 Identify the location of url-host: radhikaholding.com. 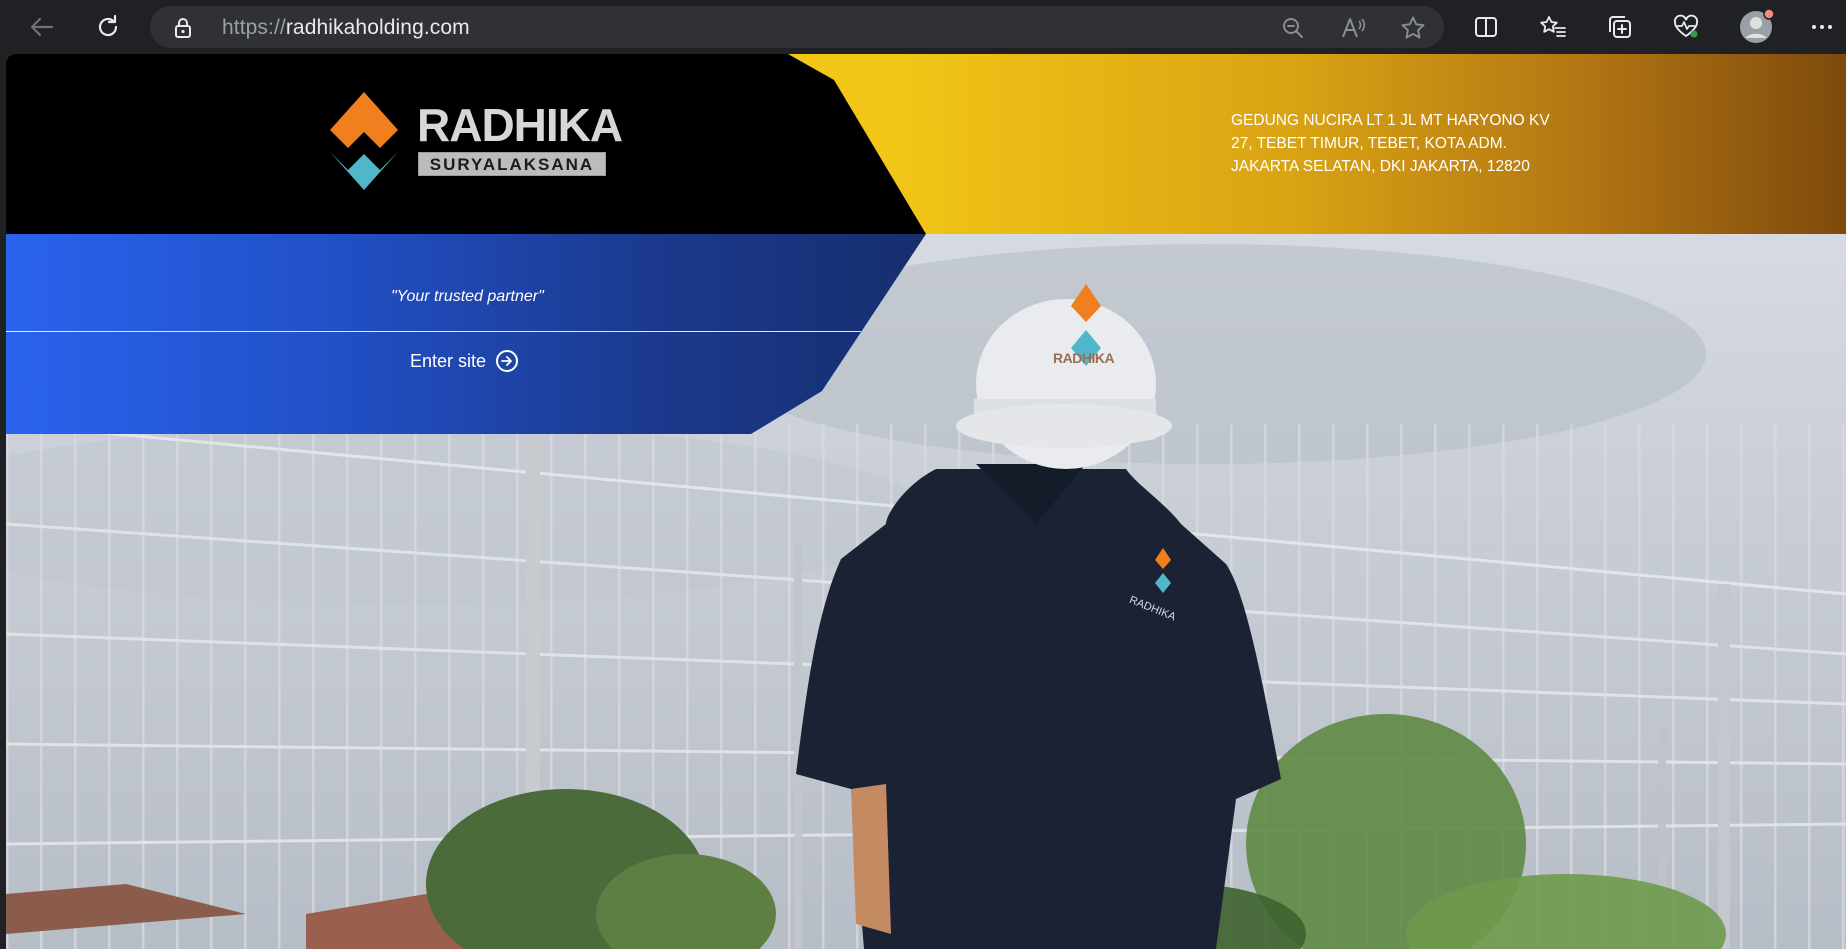
(377, 27).